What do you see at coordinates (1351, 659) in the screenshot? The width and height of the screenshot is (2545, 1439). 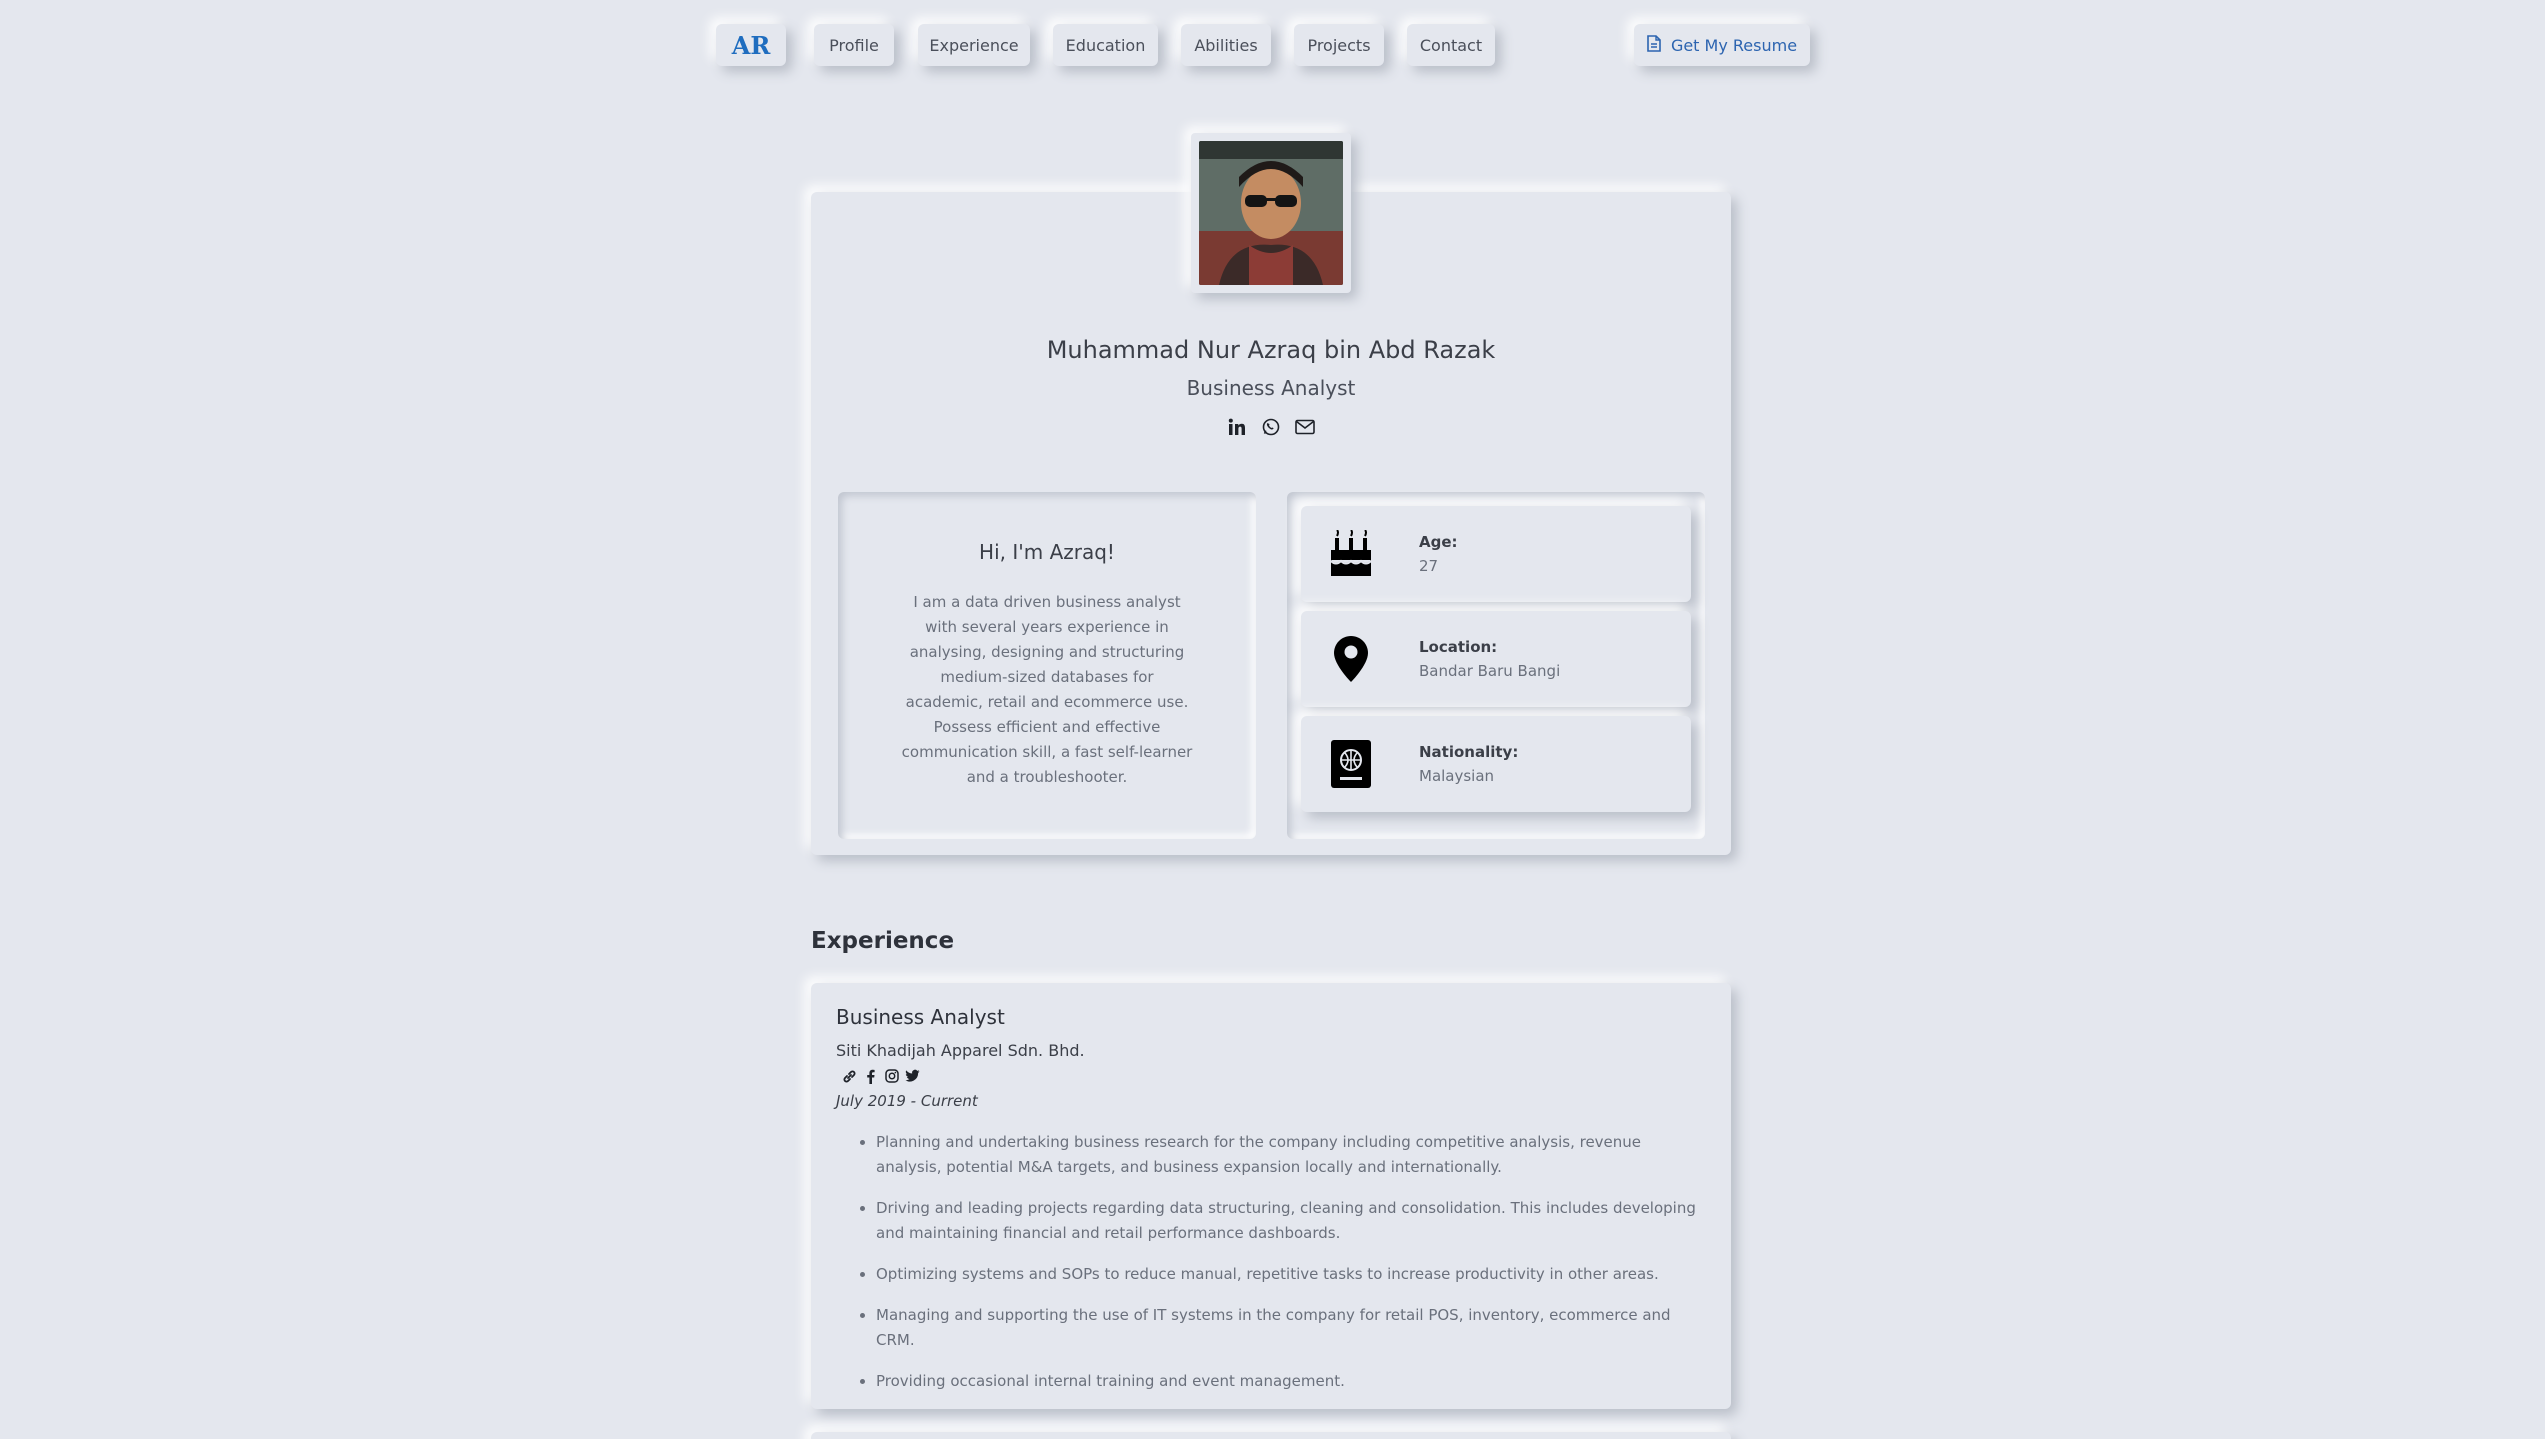 I see `map-pin-icon` at bounding box center [1351, 659].